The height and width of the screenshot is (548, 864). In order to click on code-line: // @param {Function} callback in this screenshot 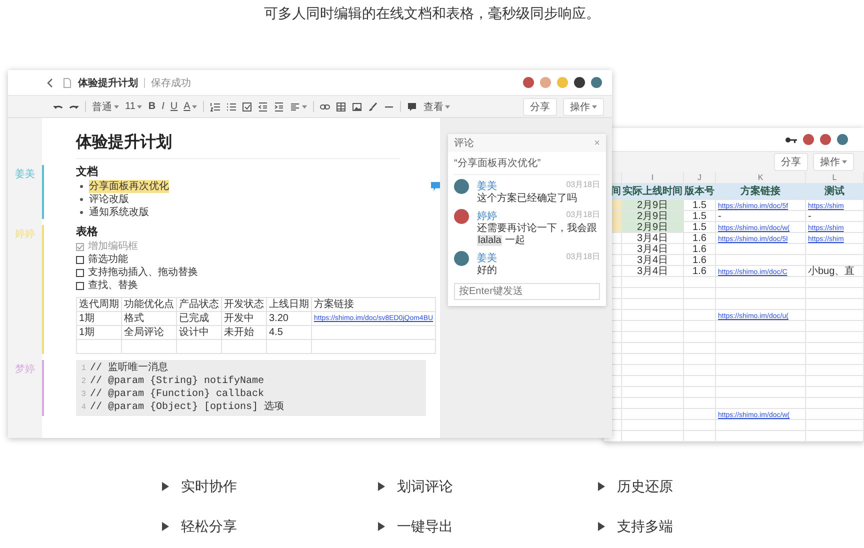, I will do `click(178, 394)`.